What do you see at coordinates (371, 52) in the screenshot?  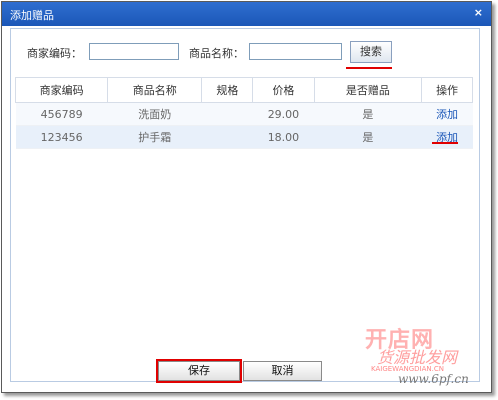 I see `search-button: 搜索` at bounding box center [371, 52].